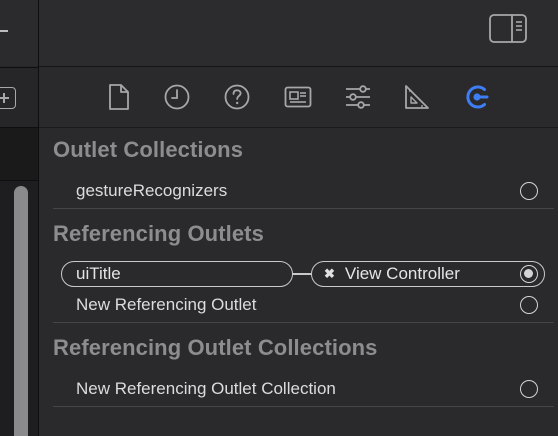  I want to click on inspector-tabbar, so click(298, 97).